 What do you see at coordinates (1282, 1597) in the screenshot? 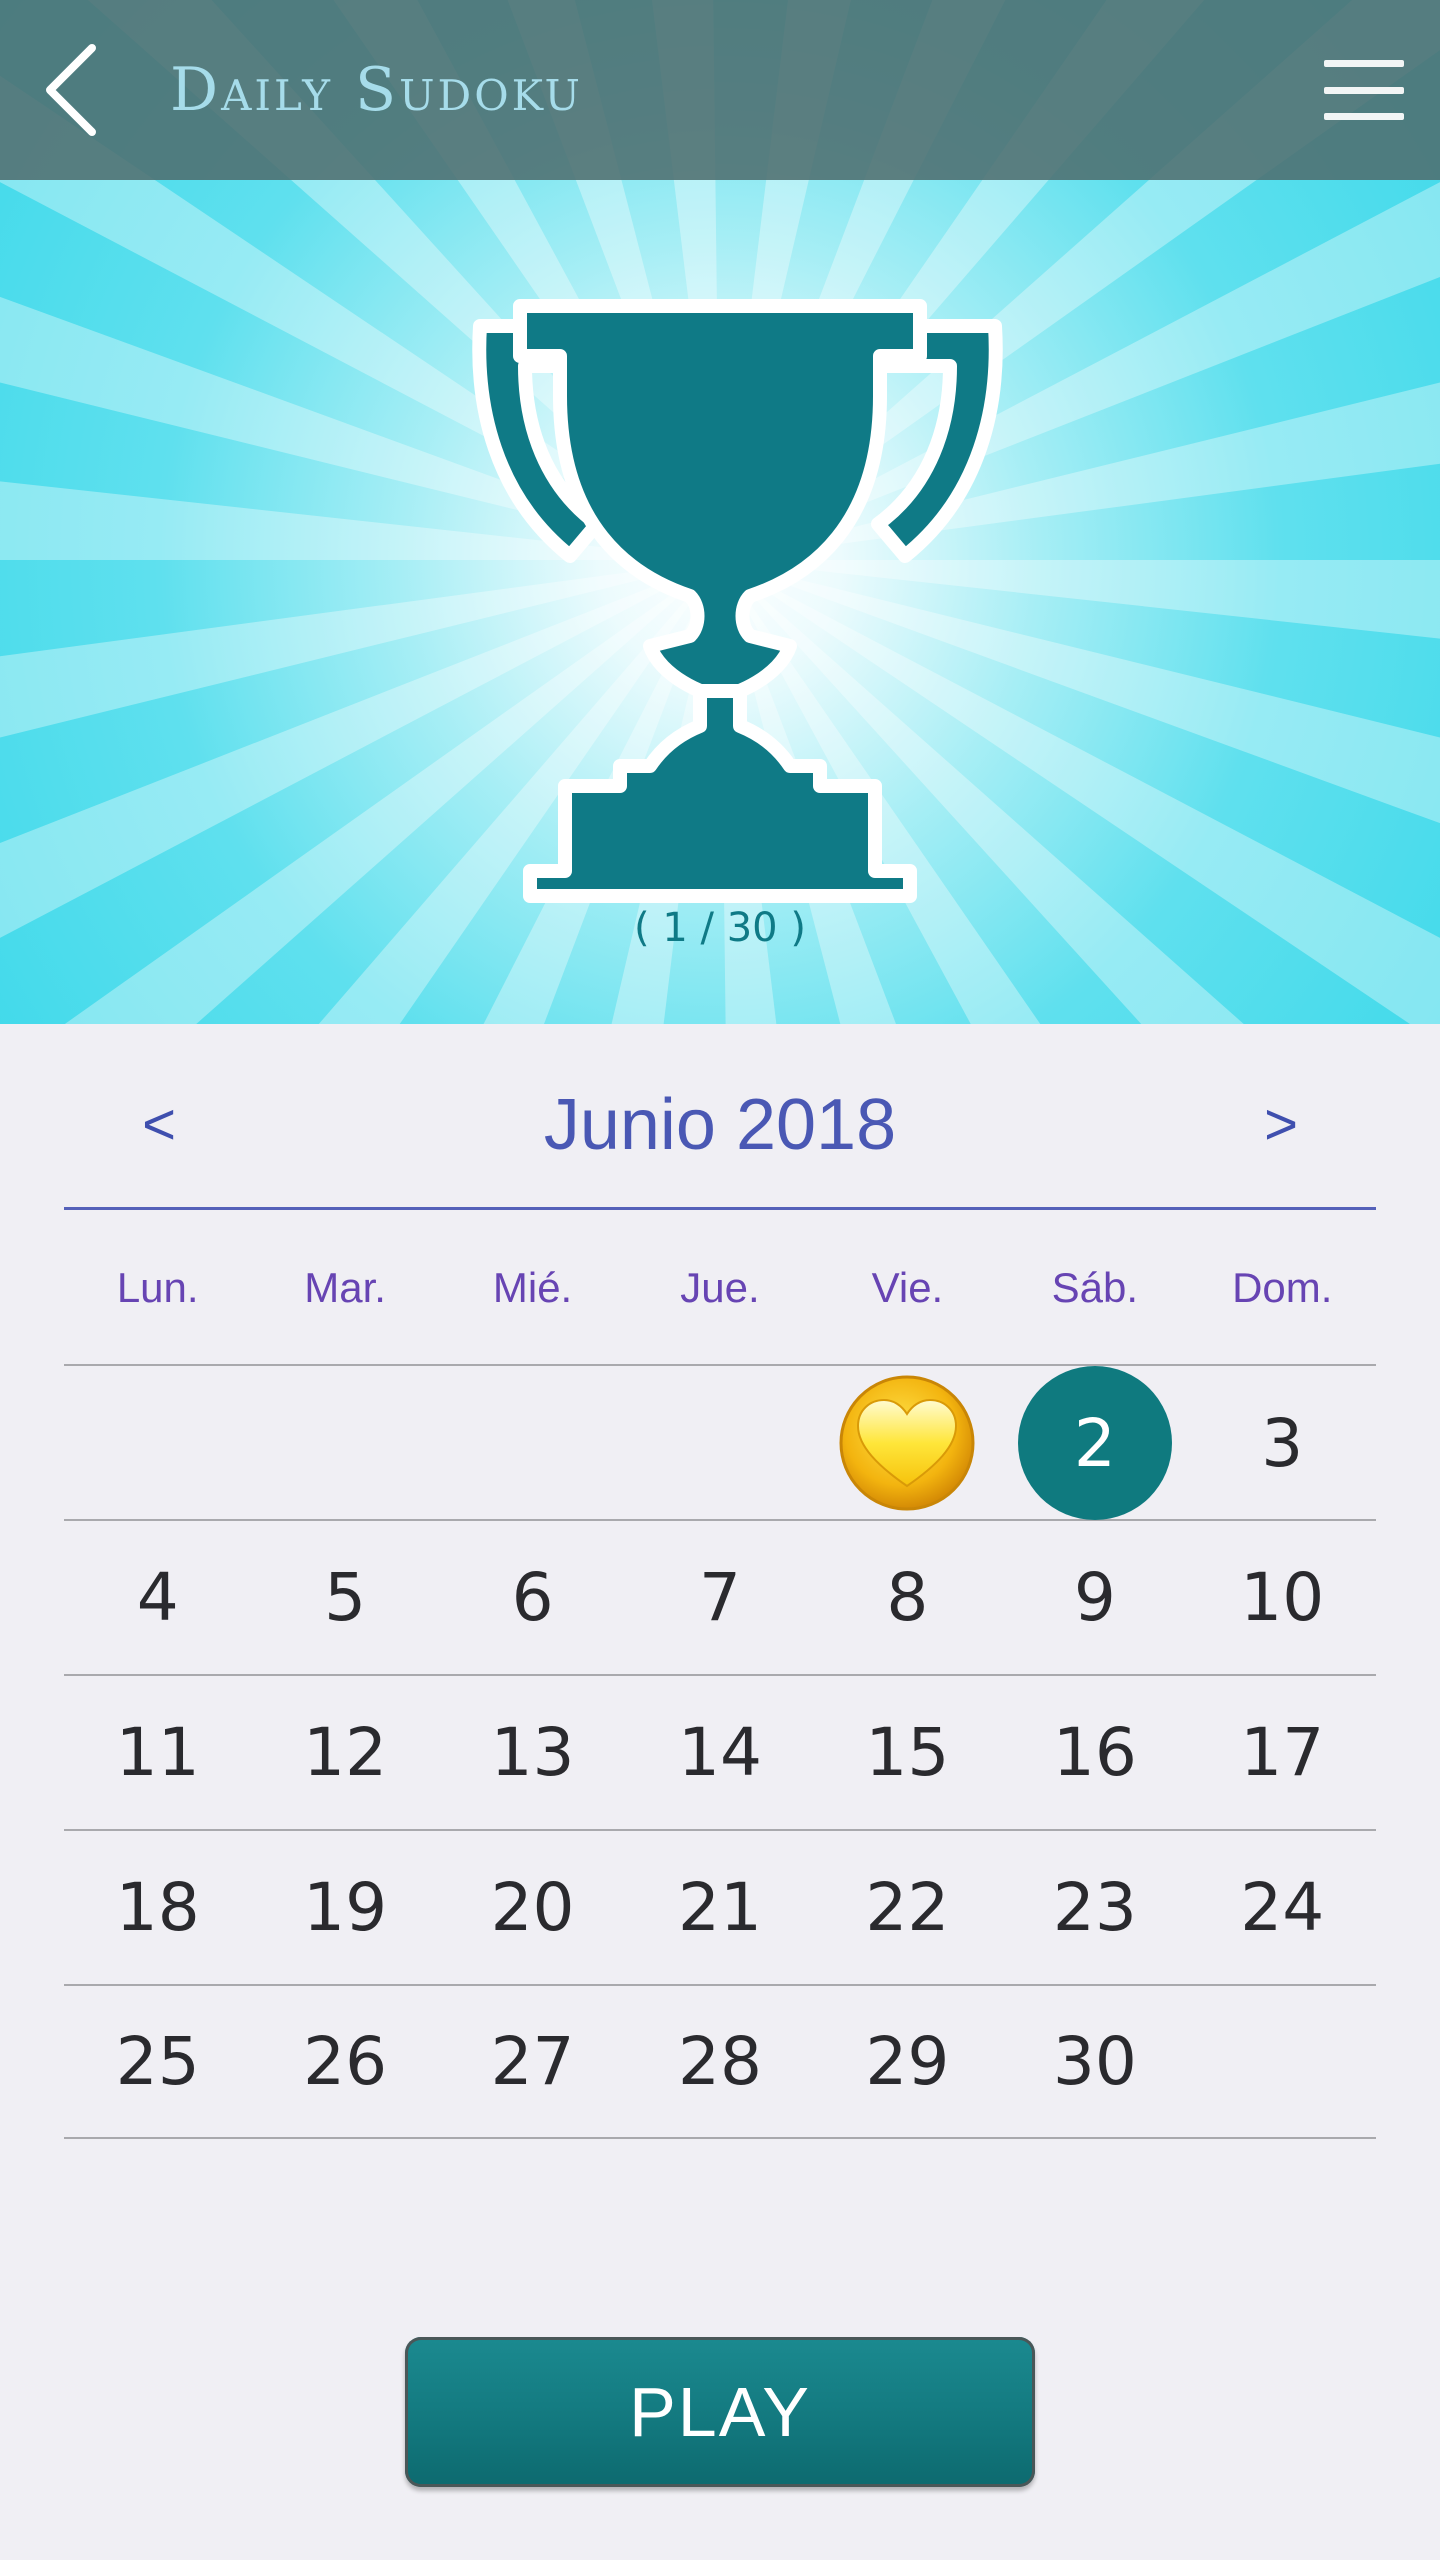
I see `calendar-day: 10` at bounding box center [1282, 1597].